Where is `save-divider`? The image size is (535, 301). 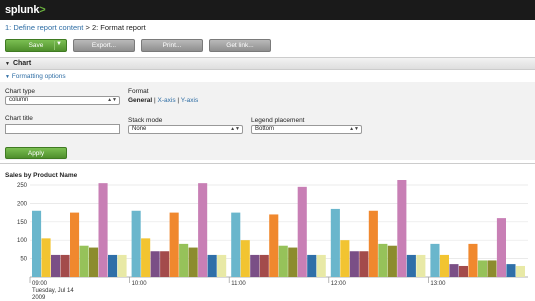
save-divider is located at coordinates (54, 45).